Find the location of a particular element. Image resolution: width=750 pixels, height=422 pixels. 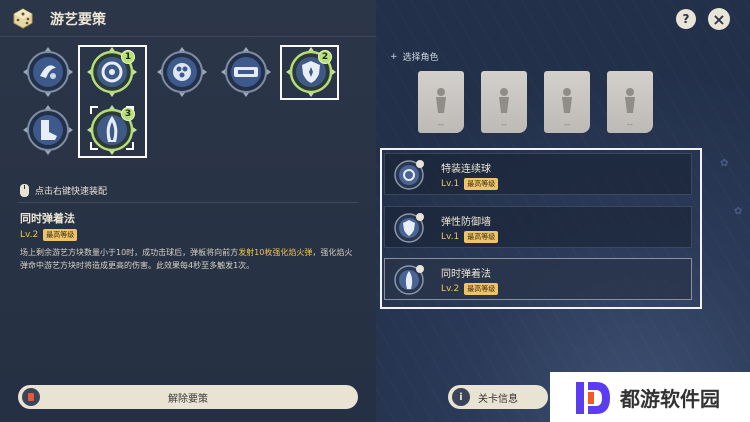

right-click-hint: 点击右键快速装配 is located at coordinates (63, 190).